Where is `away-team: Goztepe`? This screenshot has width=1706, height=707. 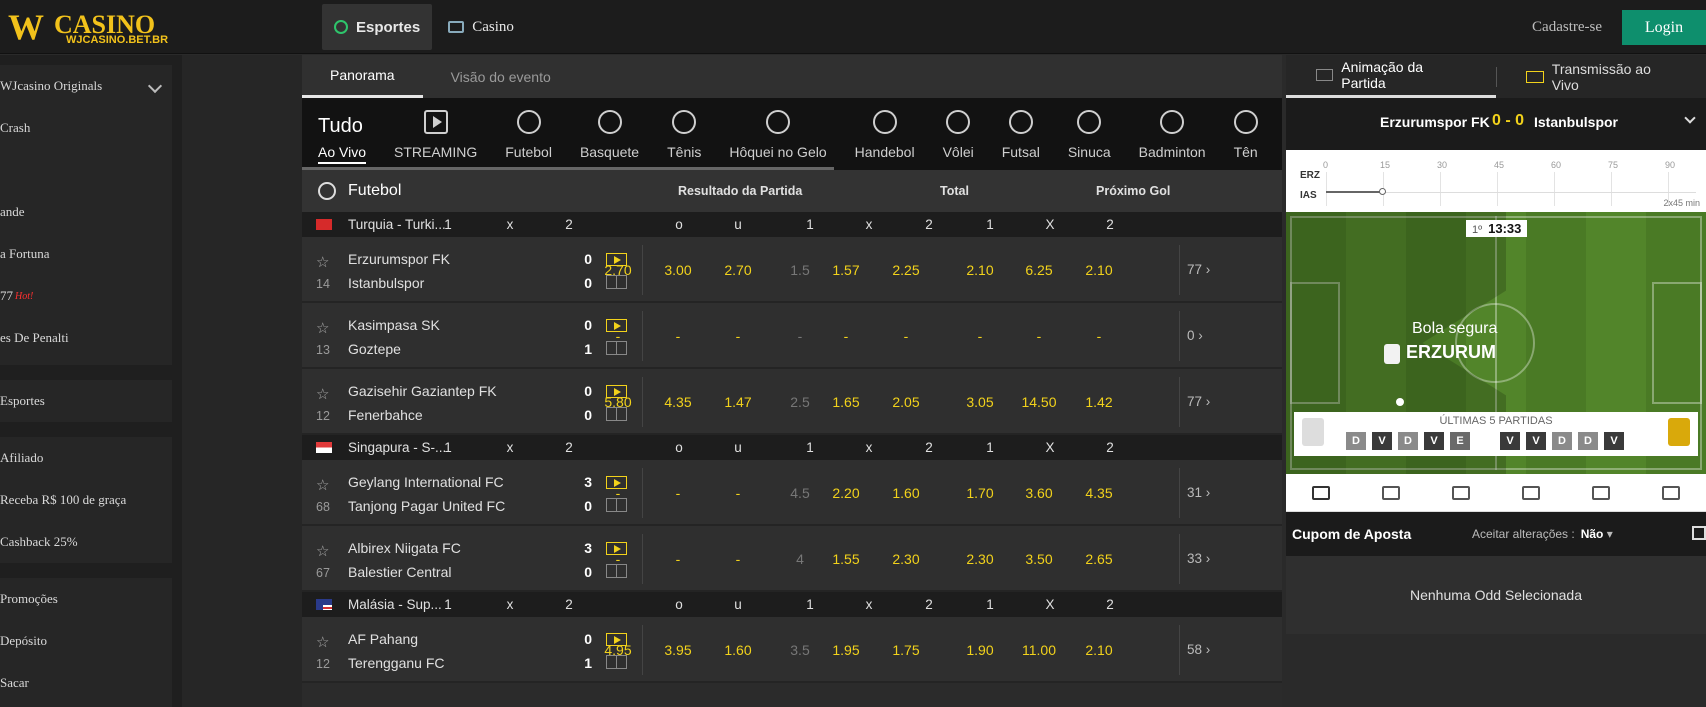
away-team: Goztepe is located at coordinates (374, 349).